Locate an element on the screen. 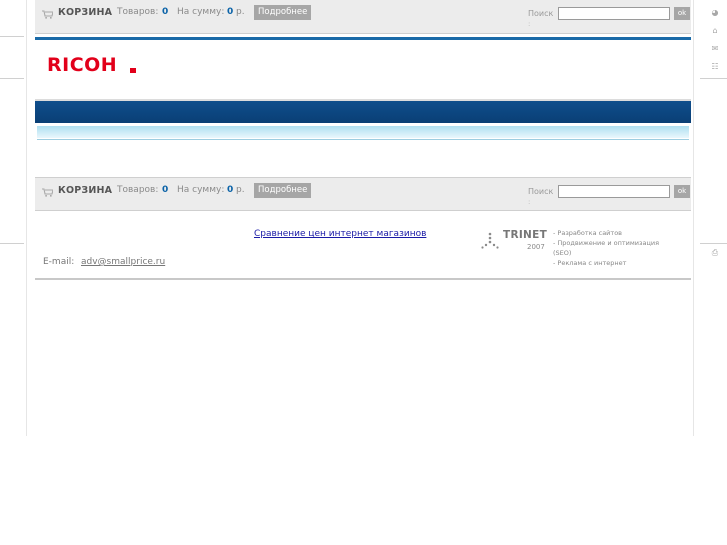 The image size is (727, 545). trinet-logo-icon is located at coordinates (490, 242).